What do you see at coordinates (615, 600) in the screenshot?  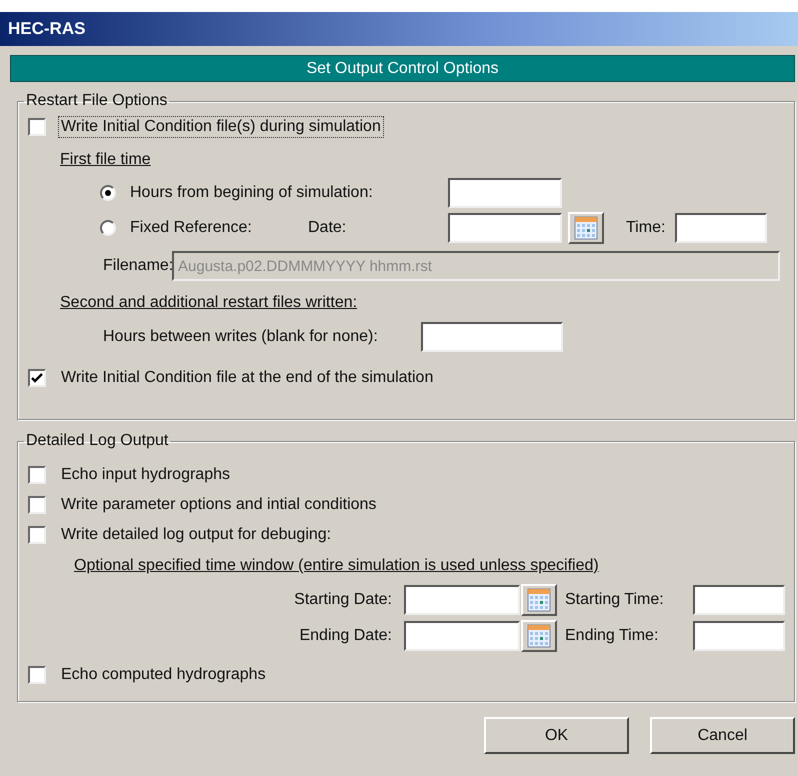 I see `field-label: Starting Time:` at bounding box center [615, 600].